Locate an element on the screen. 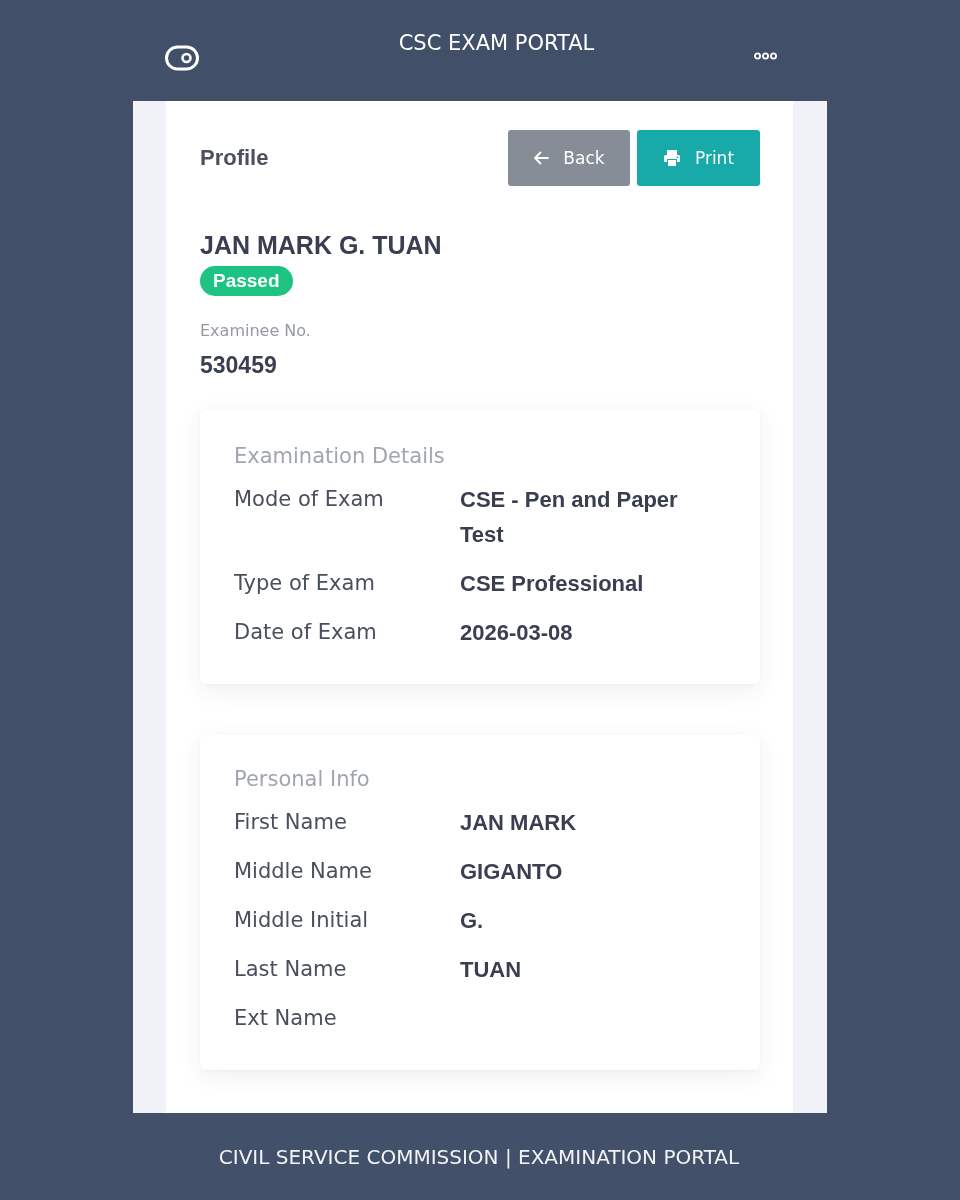  field-label: Middle Initial is located at coordinates (302, 920).